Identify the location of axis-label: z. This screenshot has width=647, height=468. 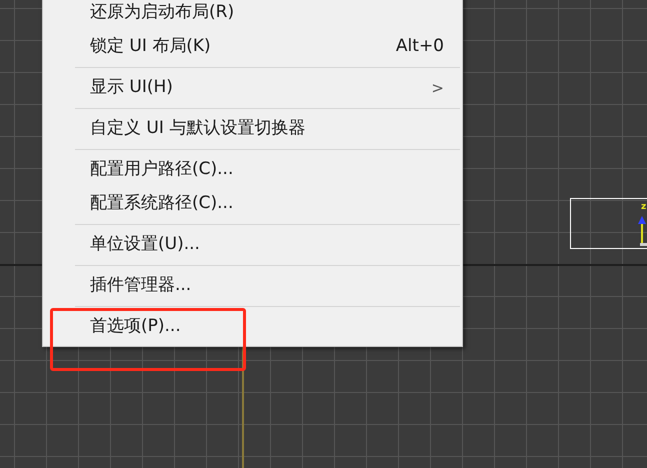
(643, 207).